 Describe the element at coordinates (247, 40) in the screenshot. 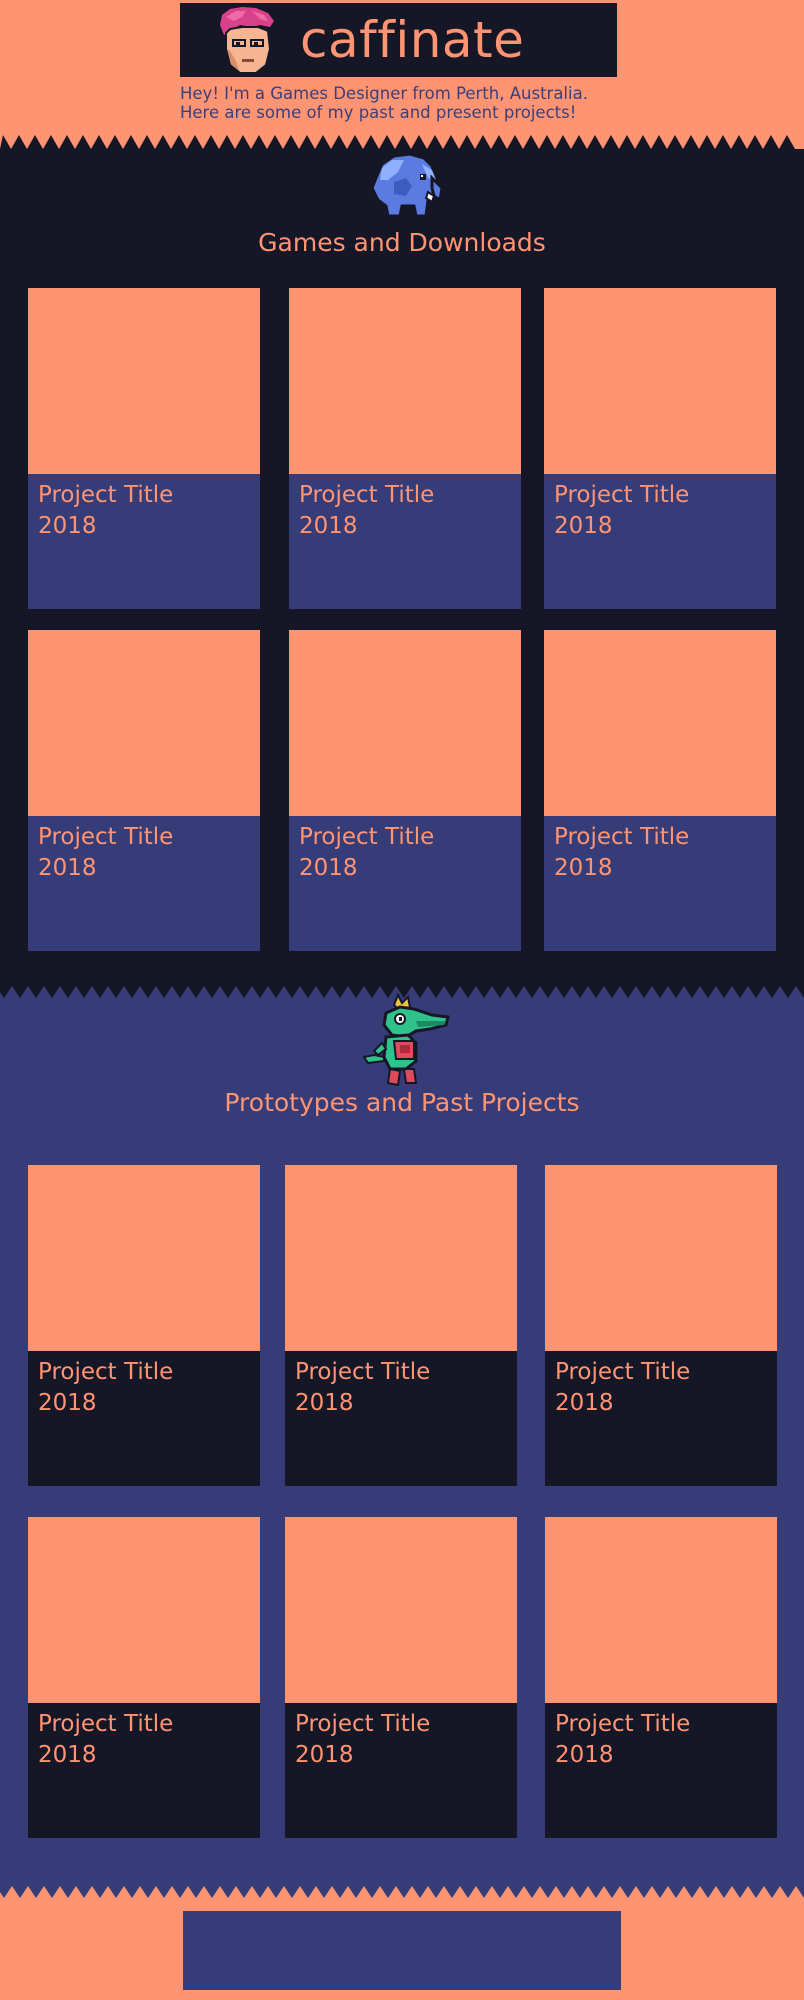

I see `avatar-icon` at that location.